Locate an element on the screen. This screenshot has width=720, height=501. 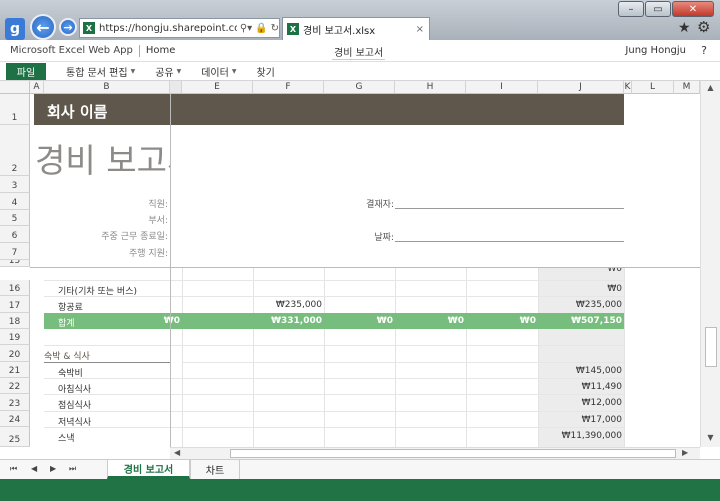
next-sheet-icon: ▶ is located at coordinates (53, 468).